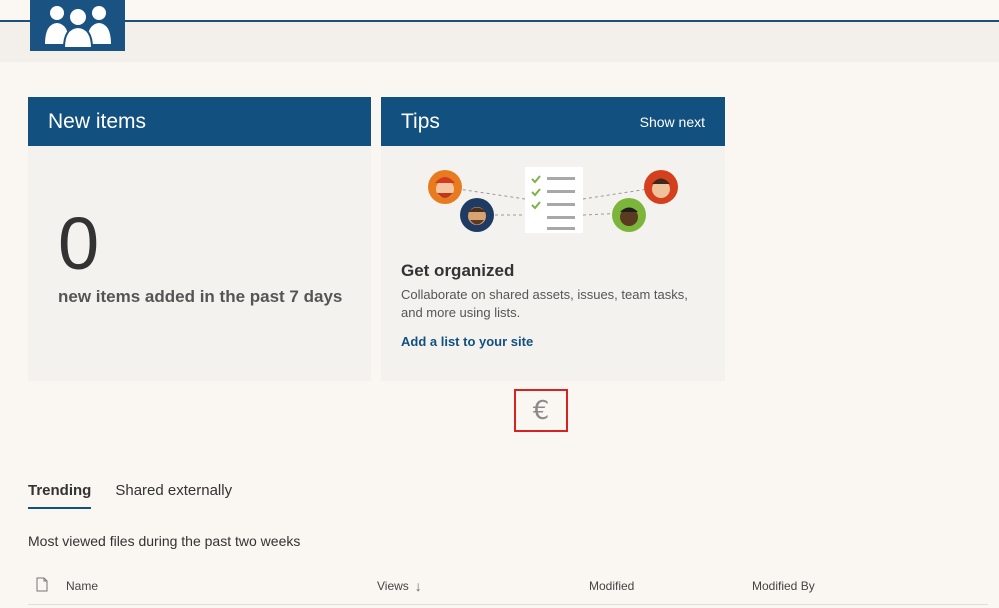 Image resolution: width=999 pixels, height=608 pixels. What do you see at coordinates (418, 586) in the screenshot?
I see `sort-descending-icon: ↓` at bounding box center [418, 586].